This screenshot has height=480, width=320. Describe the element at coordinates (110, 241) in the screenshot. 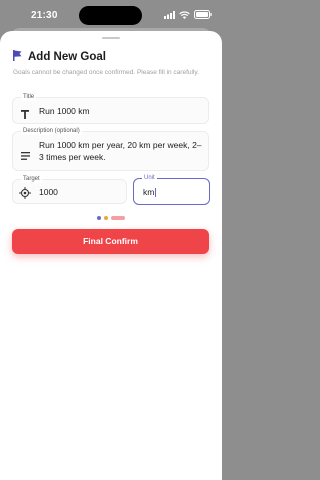

I see `final-confirm-button: Final Confirm` at that location.